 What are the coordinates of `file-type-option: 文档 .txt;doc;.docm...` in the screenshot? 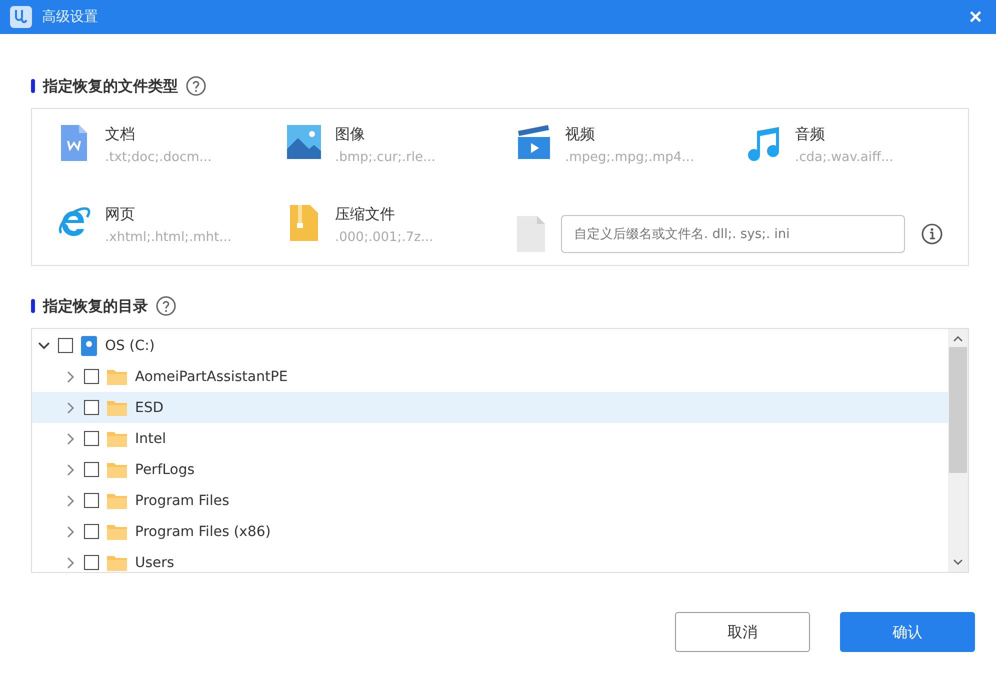 It's located at (172, 161).